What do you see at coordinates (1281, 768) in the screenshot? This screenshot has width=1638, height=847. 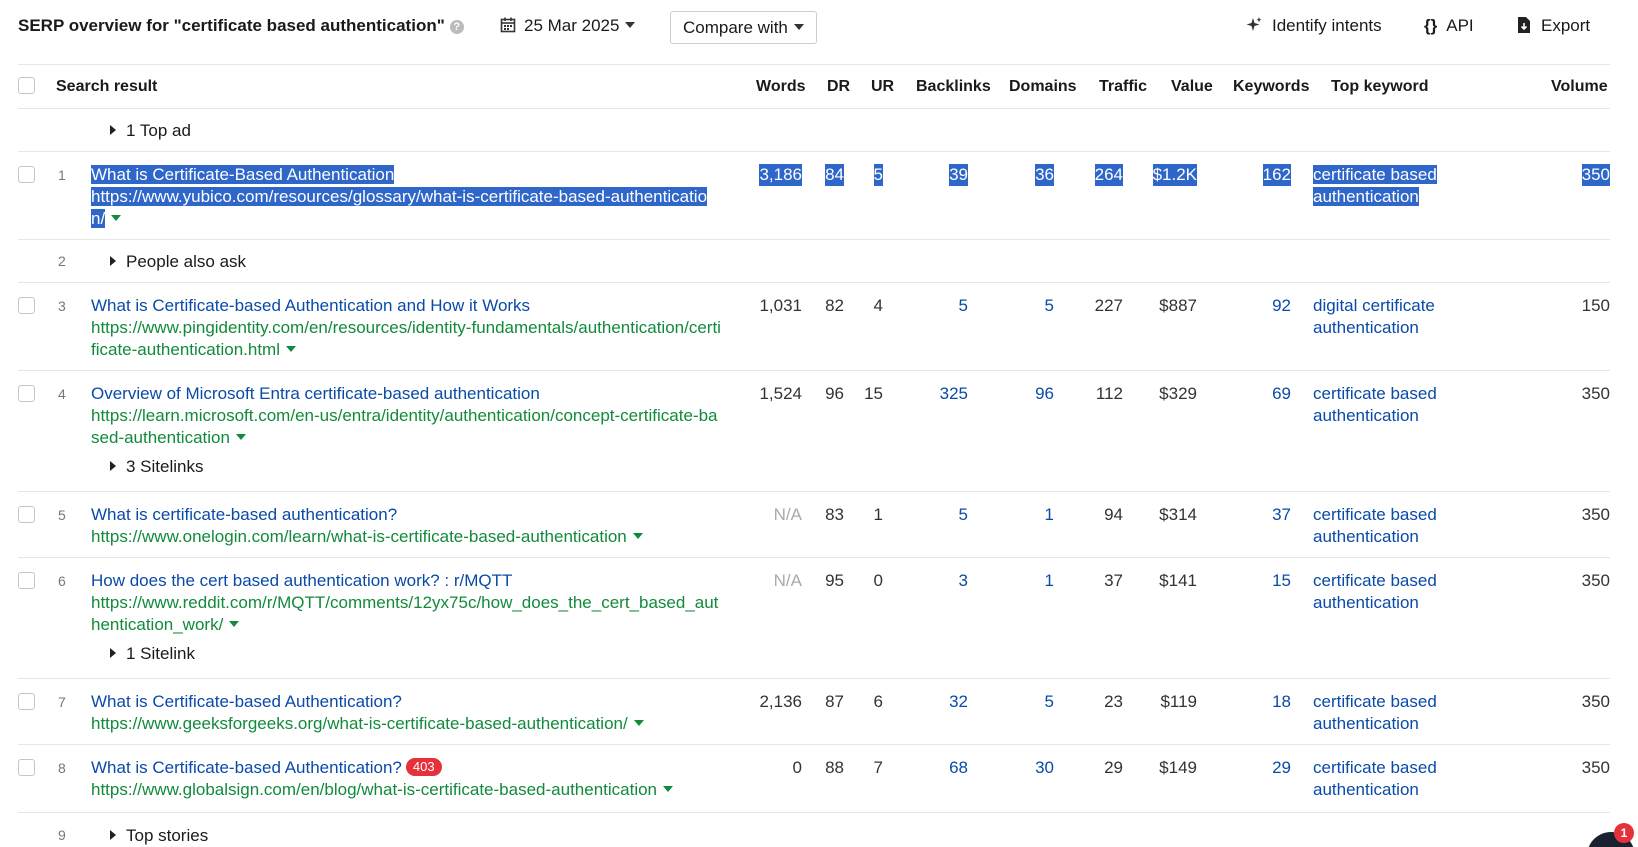 I see `cell-keywords: 29` at bounding box center [1281, 768].